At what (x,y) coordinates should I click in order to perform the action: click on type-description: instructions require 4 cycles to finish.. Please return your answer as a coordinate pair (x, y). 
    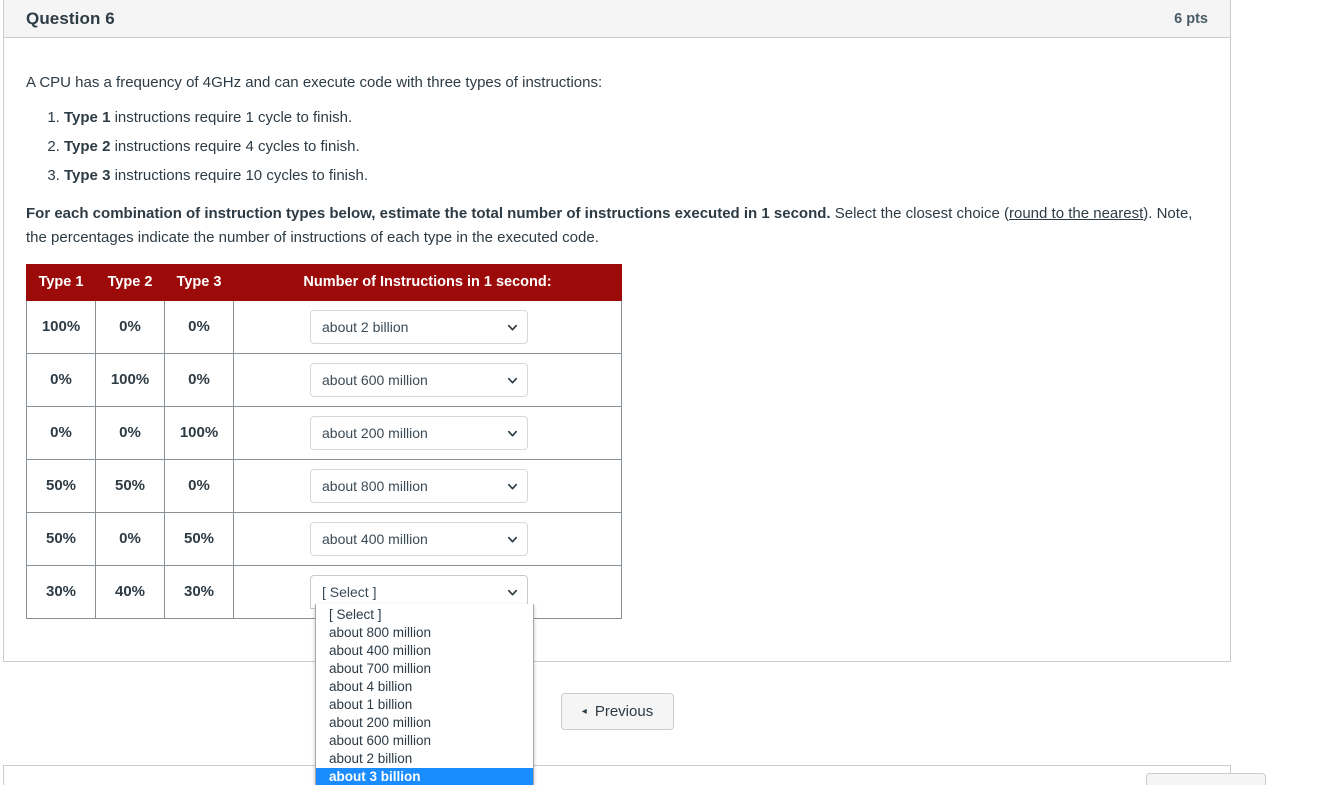
    Looking at the image, I should click on (235, 146).